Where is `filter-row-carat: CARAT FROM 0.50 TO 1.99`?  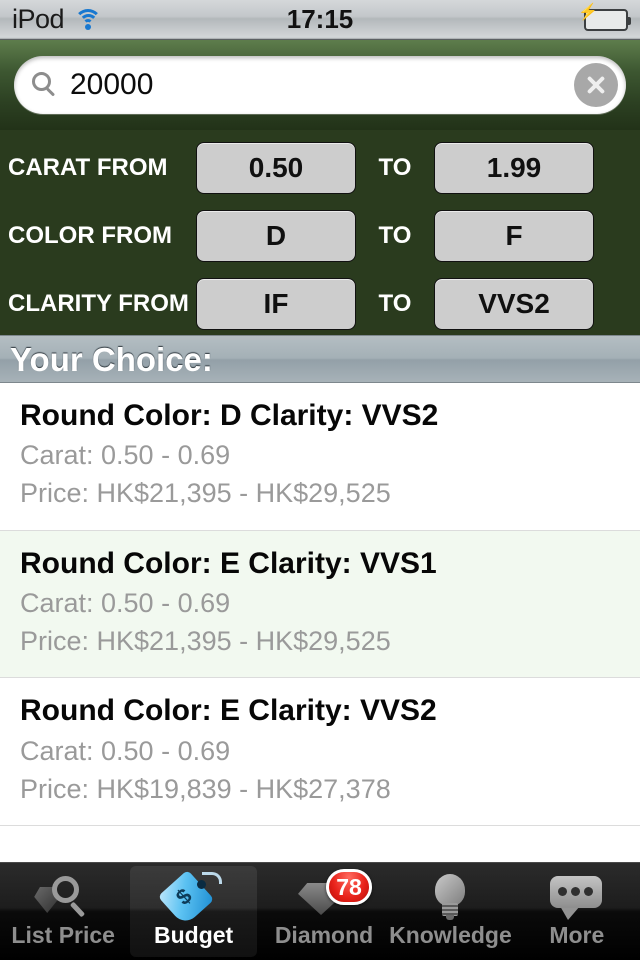
filter-row-carat: CARAT FROM 0.50 TO 1.99 is located at coordinates (320, 168).